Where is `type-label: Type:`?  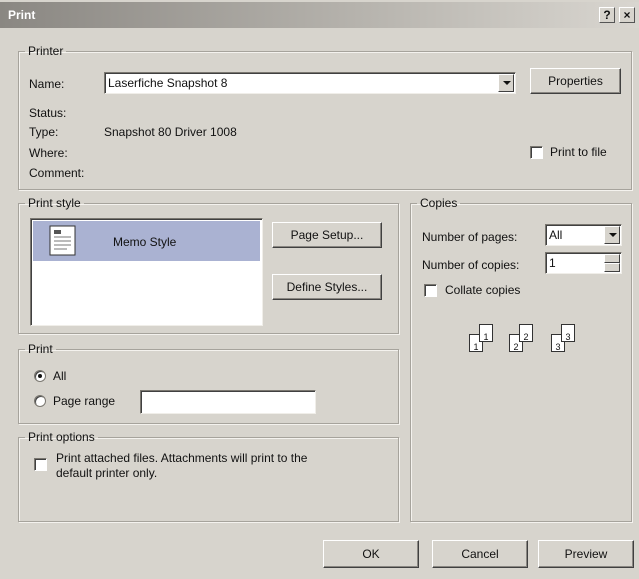
type-label: Type: is located at coordinates (44, 132).